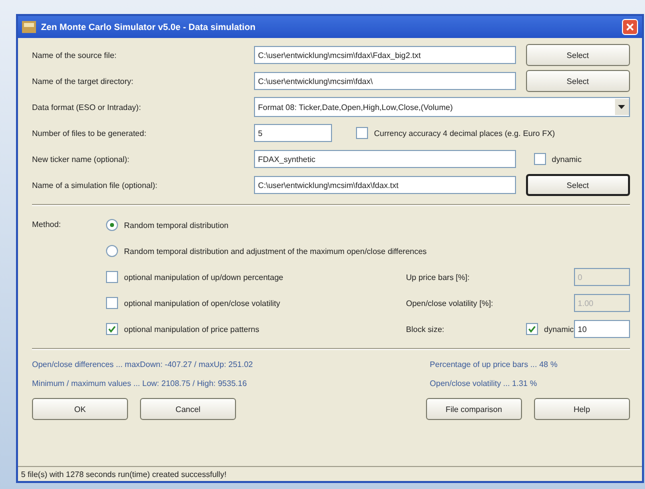 This screenshot has height=489, width=645. Describe the element at coordinates (90, 133) in the screenshot. I see `field-label: Number of files to be generated:` at that location.